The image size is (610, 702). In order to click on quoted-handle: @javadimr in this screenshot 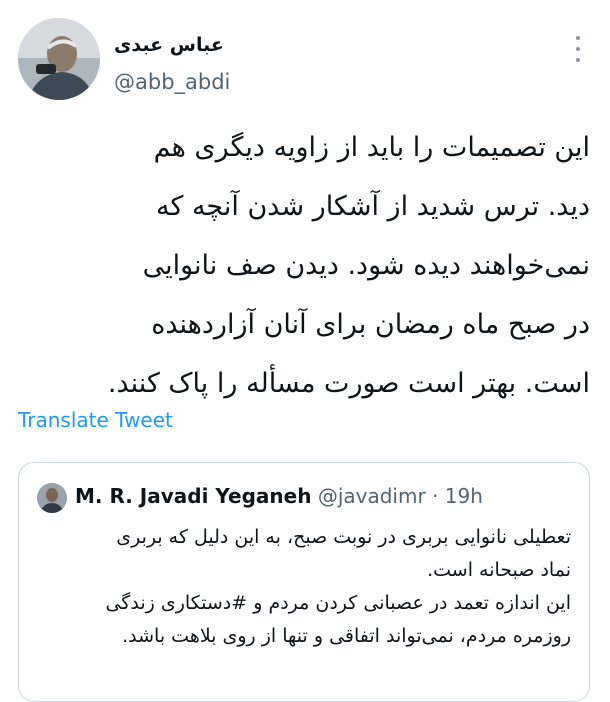, I will do `click(372, 496)`.